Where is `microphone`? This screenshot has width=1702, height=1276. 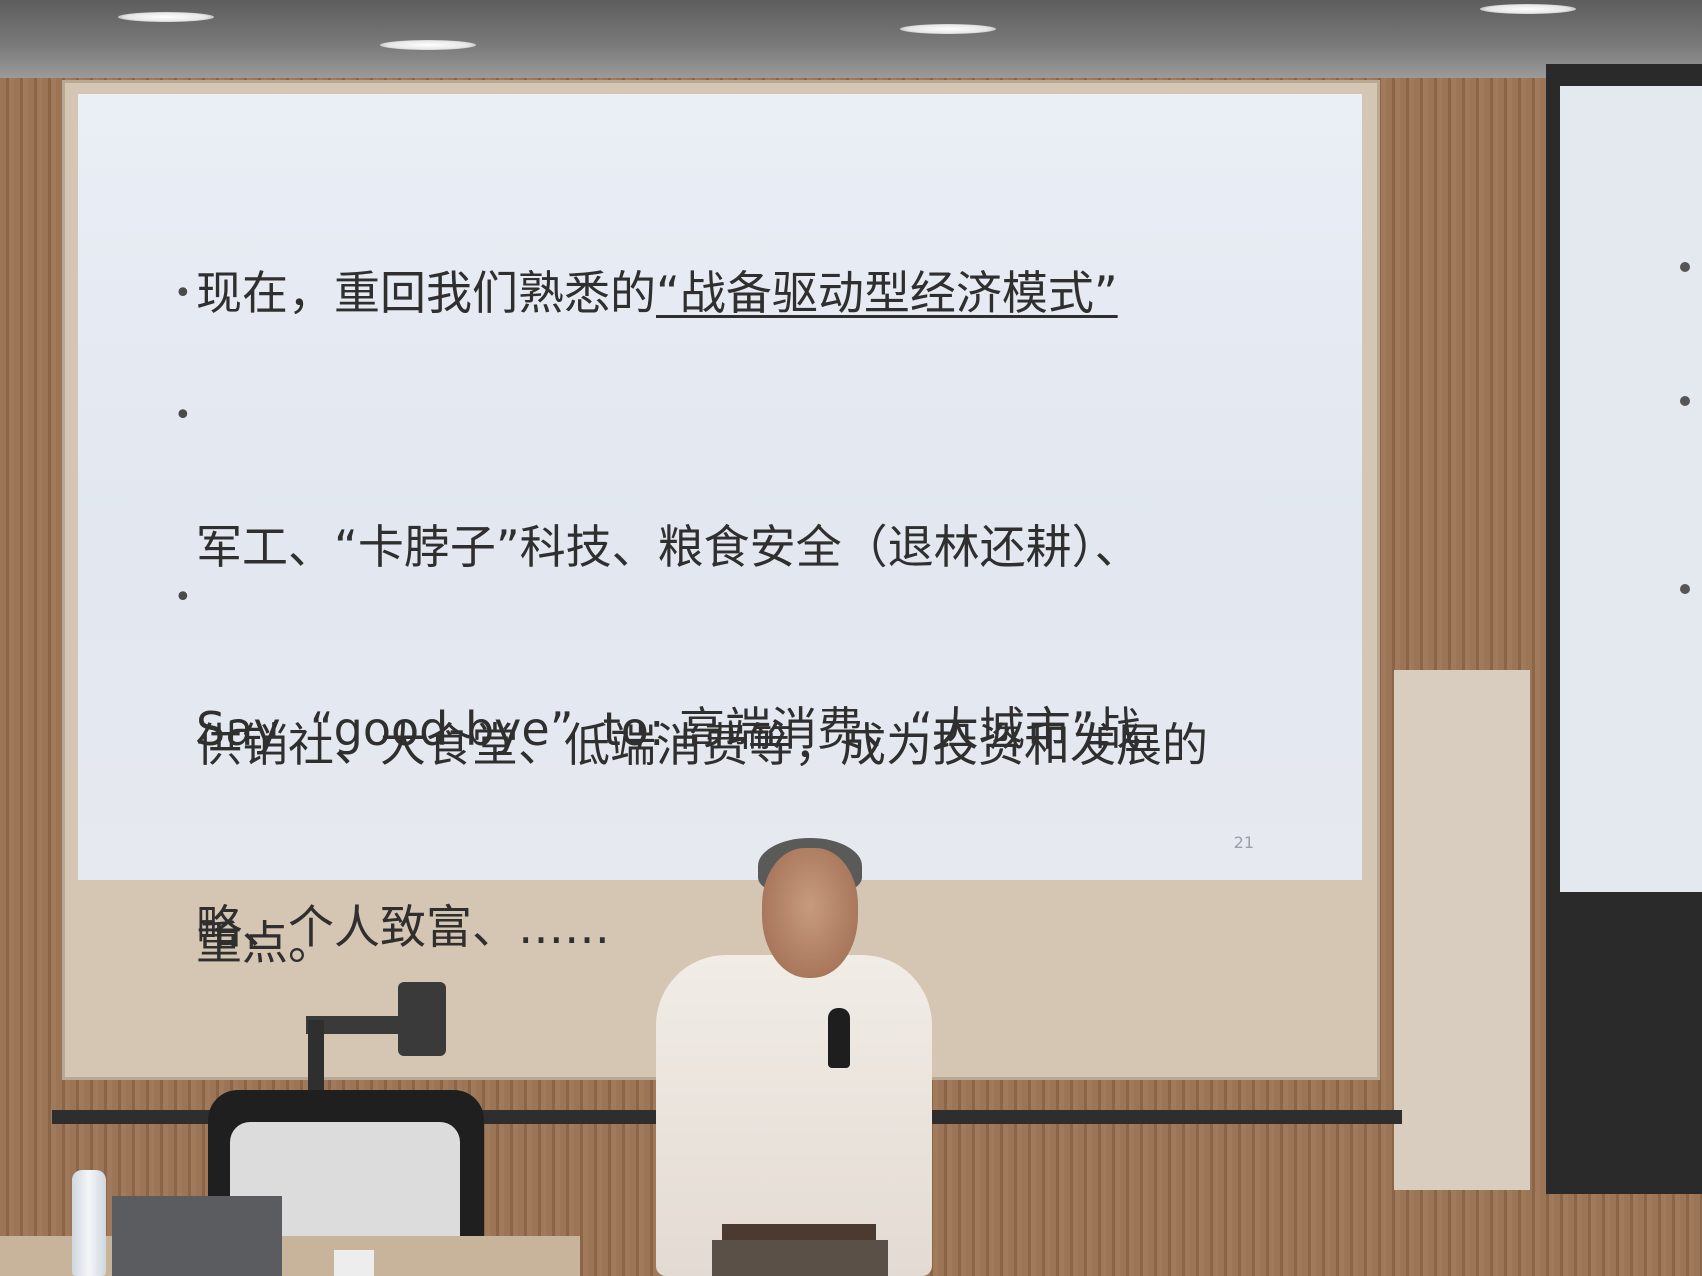
microphone is located at coordinates (839, 1038).